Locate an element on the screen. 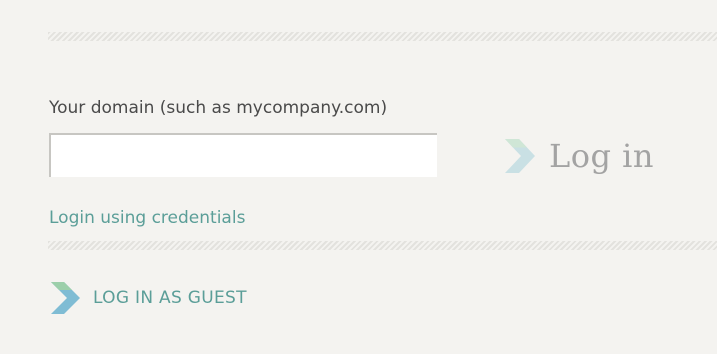 This screenshot has width=717, height=354. login-credentials-link: Login using credentials is located at coordinates (147, 218).